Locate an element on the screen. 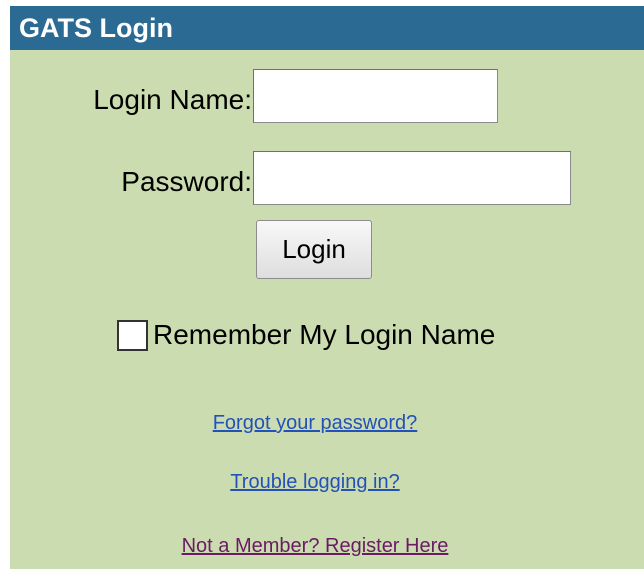  remember-login-checkbox is located at coordinates (132, 335).